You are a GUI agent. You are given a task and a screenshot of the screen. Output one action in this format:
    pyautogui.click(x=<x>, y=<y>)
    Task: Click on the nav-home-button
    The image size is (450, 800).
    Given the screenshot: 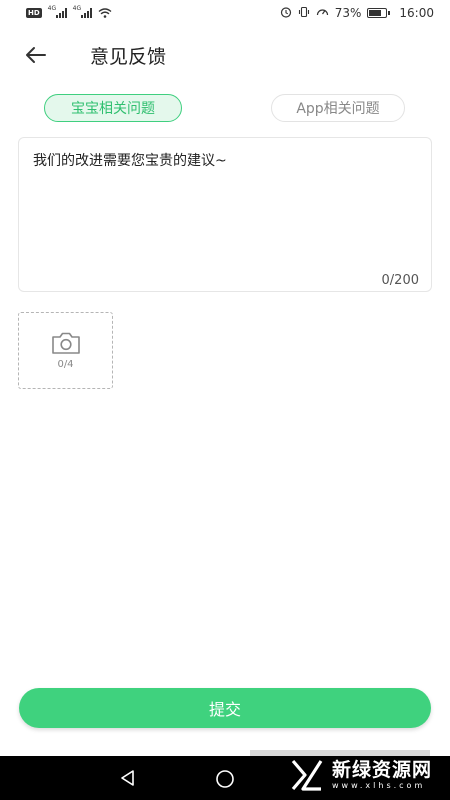 What is the action you would take?
    pyautogui.click(x=225, y=781)
    